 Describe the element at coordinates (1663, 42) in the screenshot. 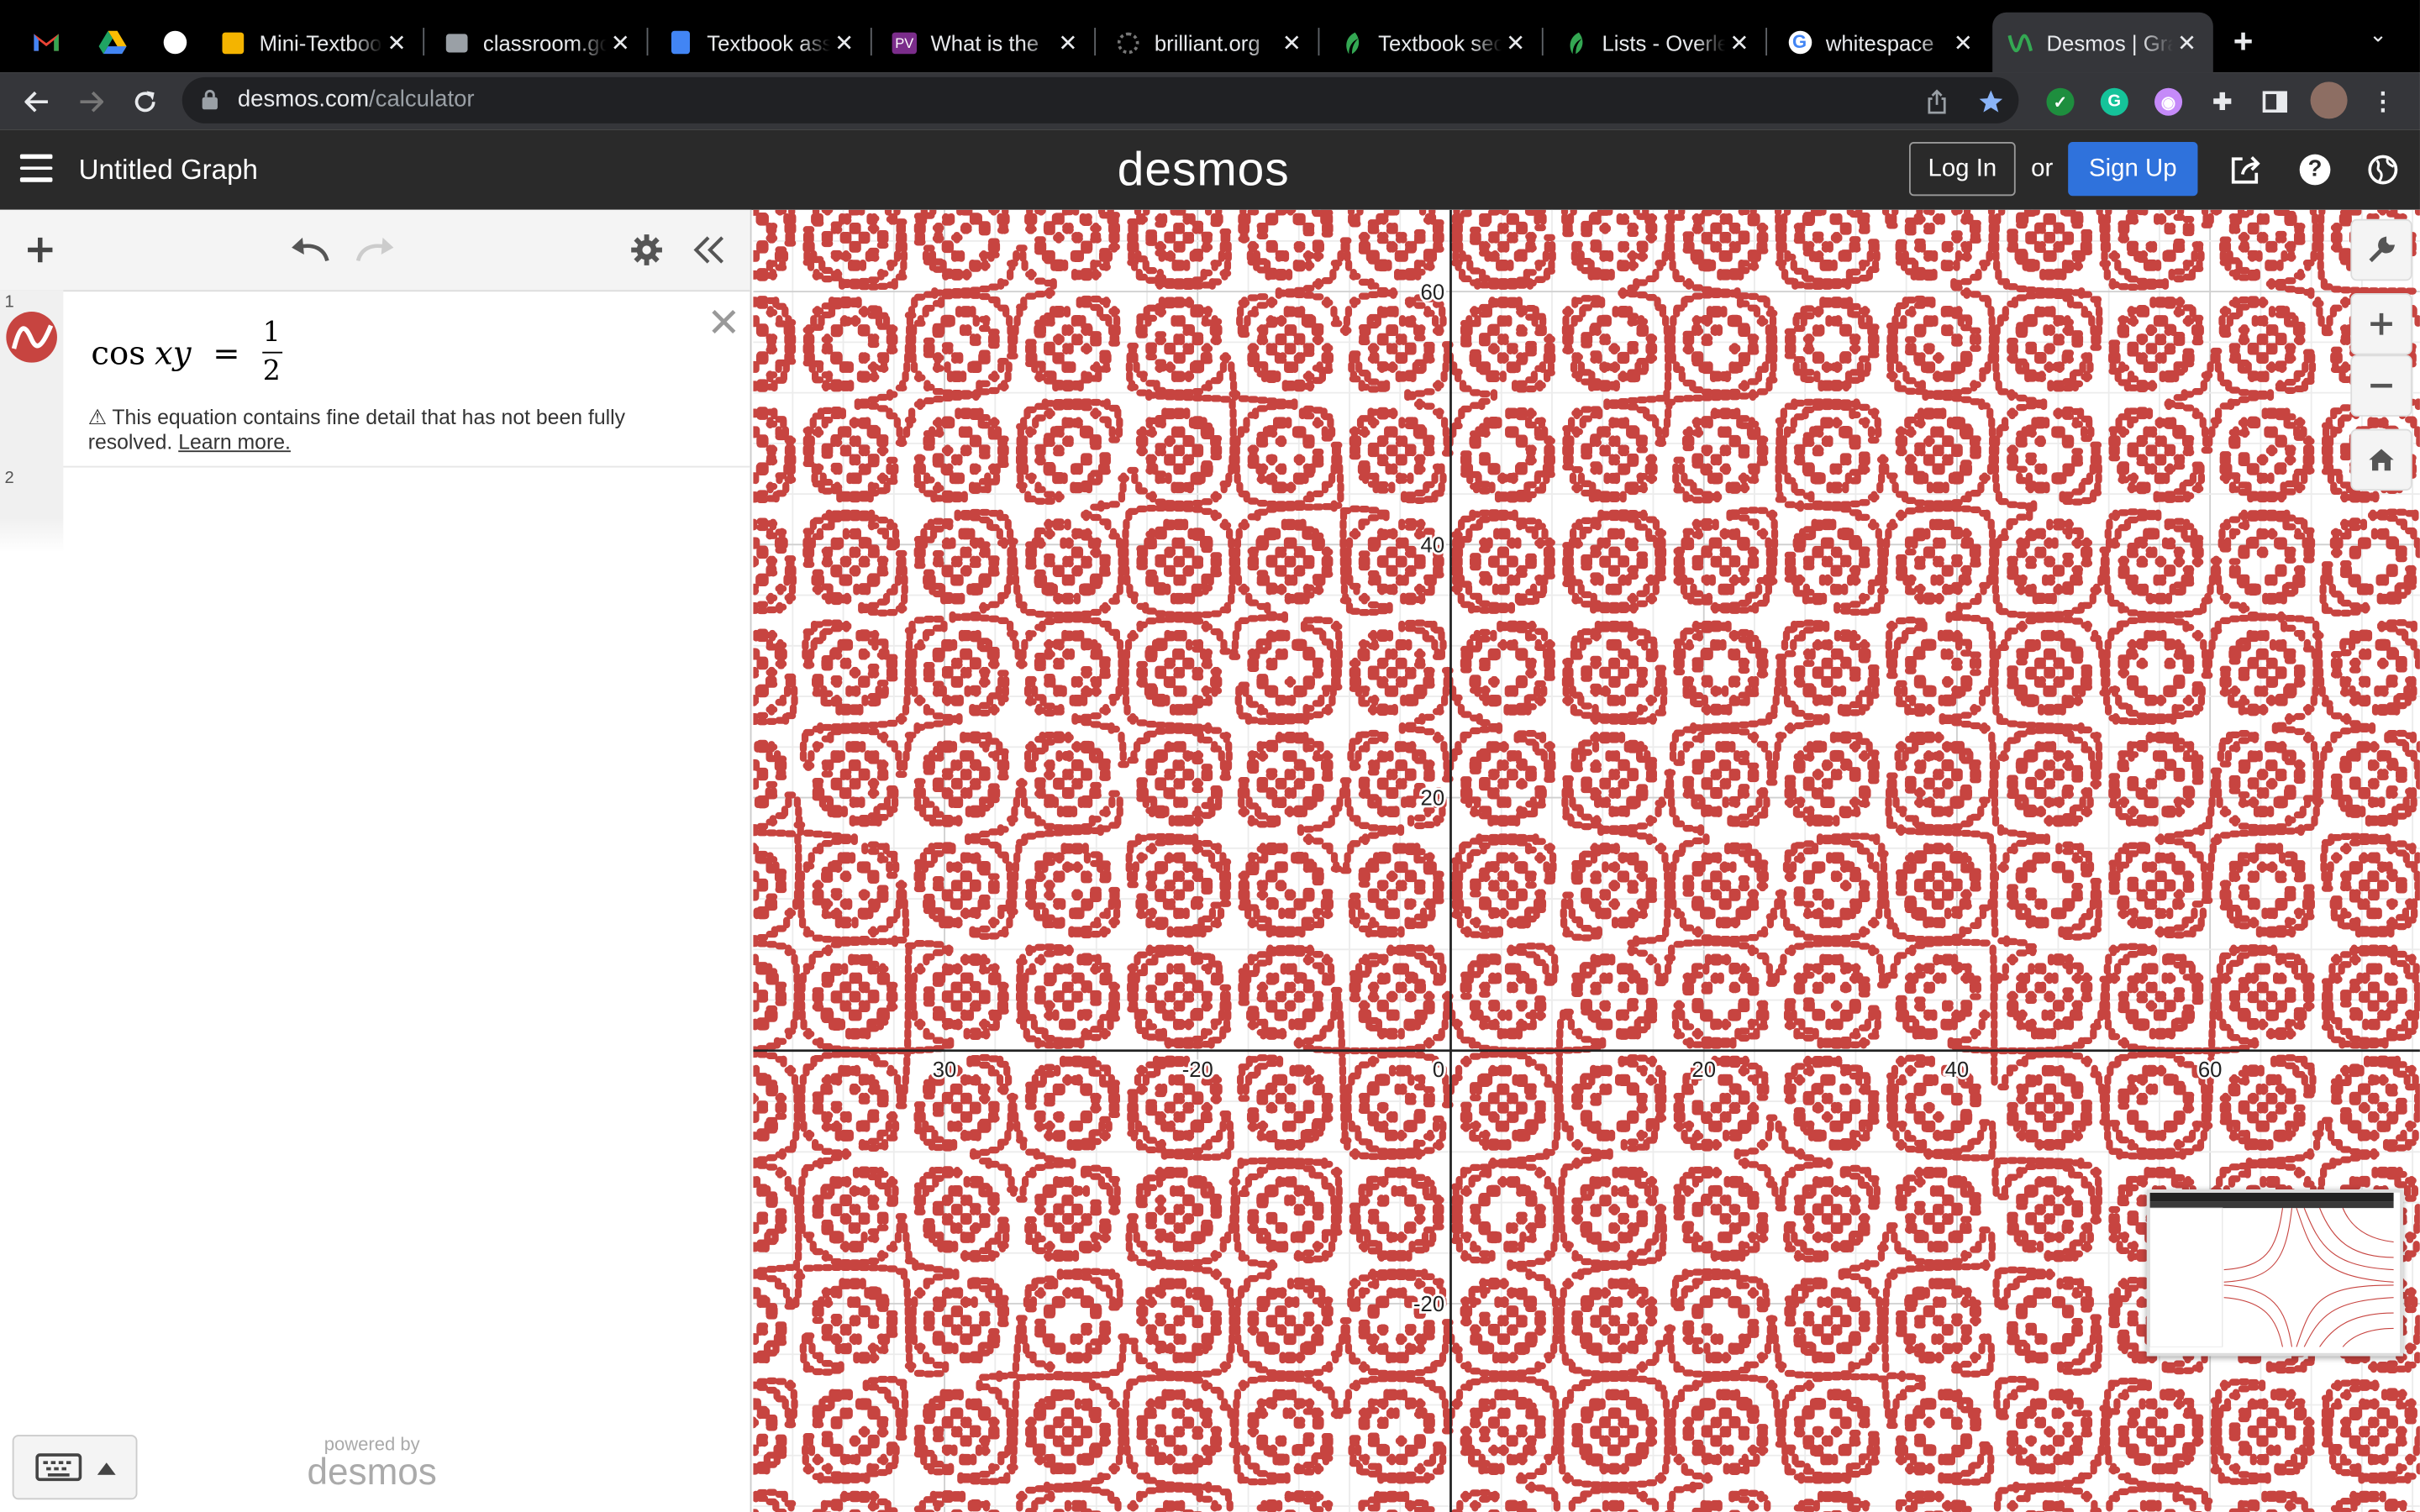

I see `tab-title: Lists - Overleaf` at that location.